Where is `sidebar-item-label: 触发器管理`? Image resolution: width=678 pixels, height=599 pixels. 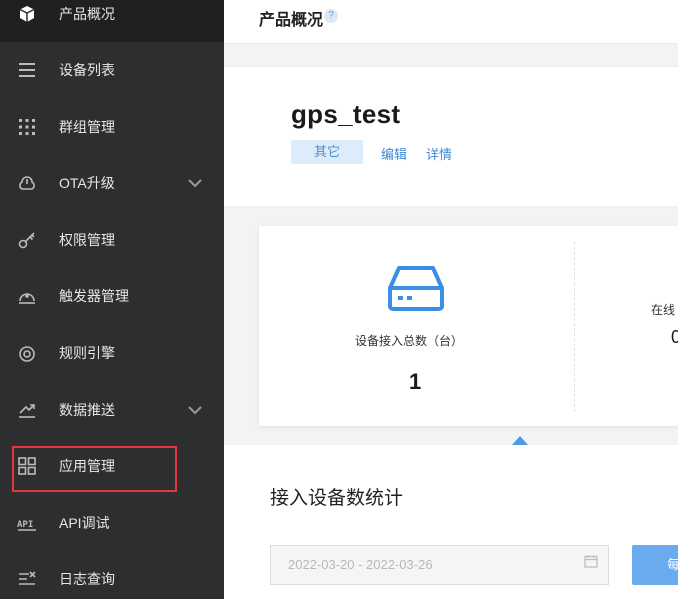 sidebar-item-label: 触发器管理 is located at coordinates (94, 296).